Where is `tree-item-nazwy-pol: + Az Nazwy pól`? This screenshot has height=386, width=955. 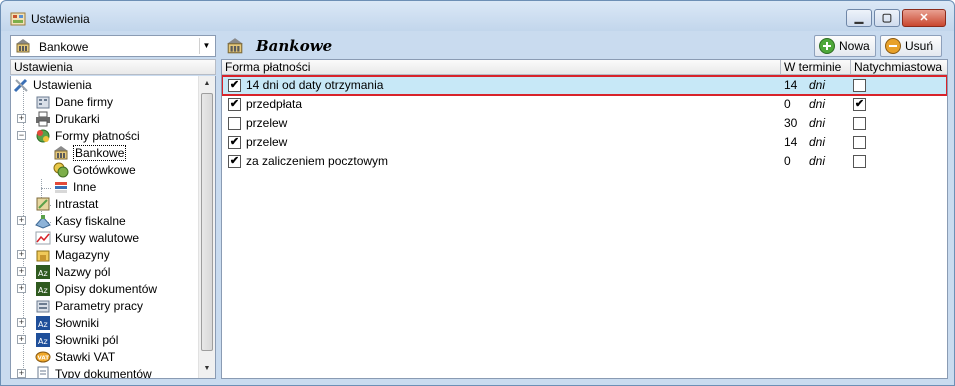
tree-item-nazwy-pol: + Az Nazwy pól is located at coordinates (64, 271).